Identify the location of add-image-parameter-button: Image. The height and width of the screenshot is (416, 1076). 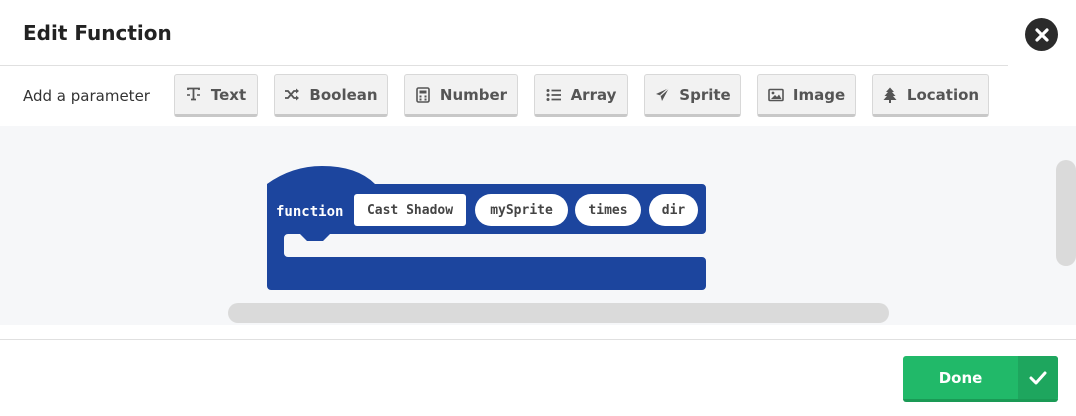
(806, 95).